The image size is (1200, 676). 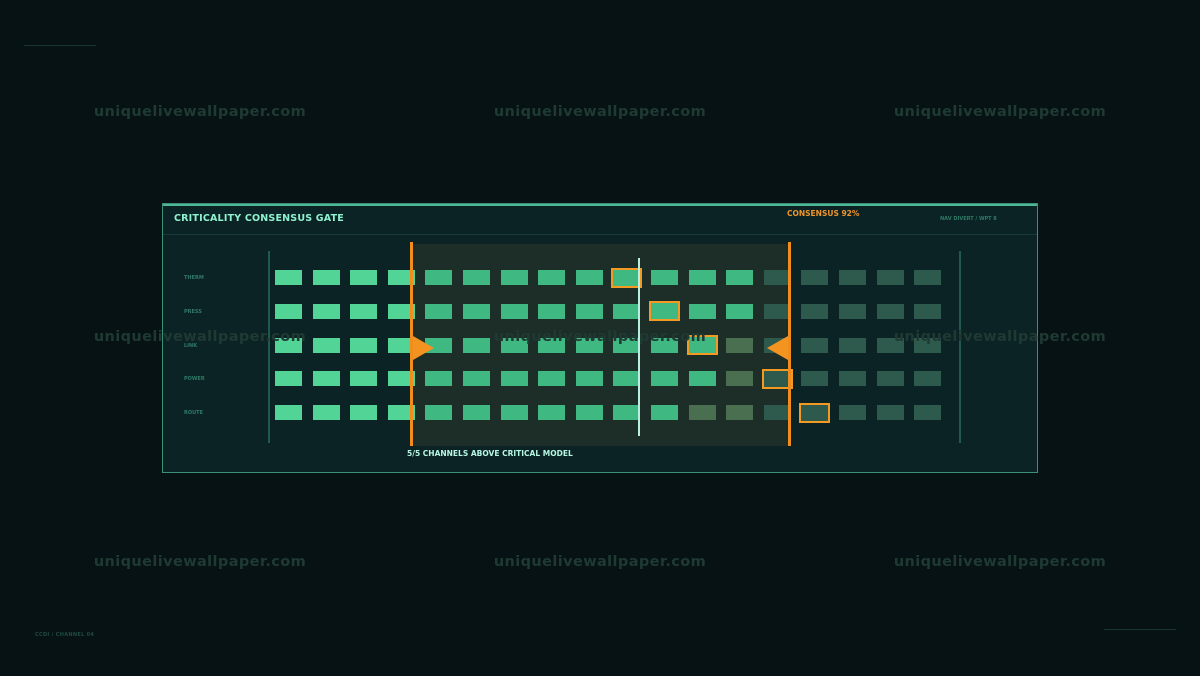 What do you see at coordinates (777, 348) in the screenshot?
I see `gate-right-handle-icon` at bounding box center [777, 348].